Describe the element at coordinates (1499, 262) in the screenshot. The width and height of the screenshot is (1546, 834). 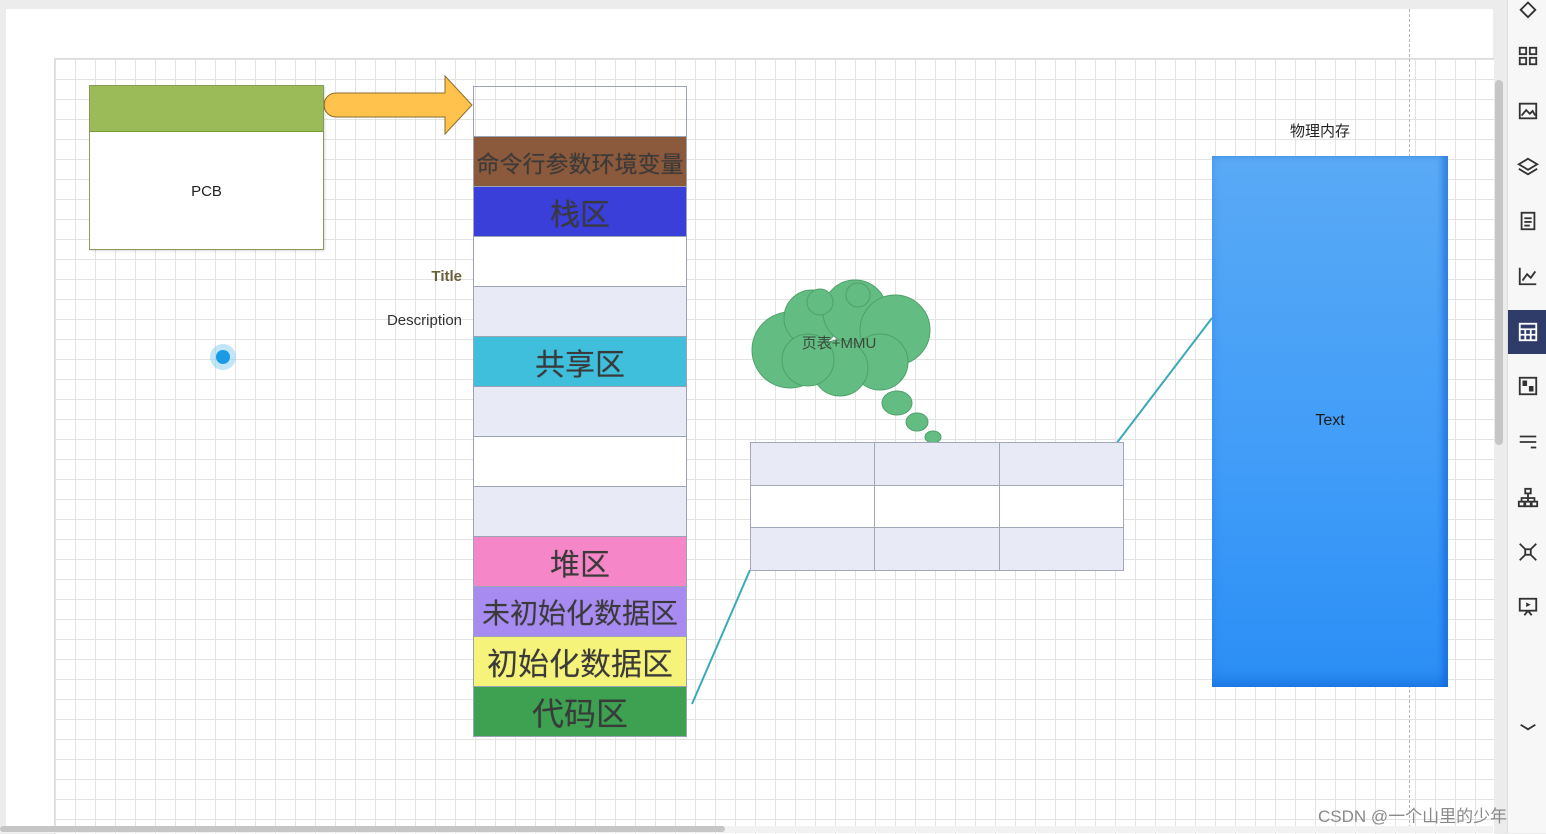
I see `vertical-scroll-thumb` at that location.